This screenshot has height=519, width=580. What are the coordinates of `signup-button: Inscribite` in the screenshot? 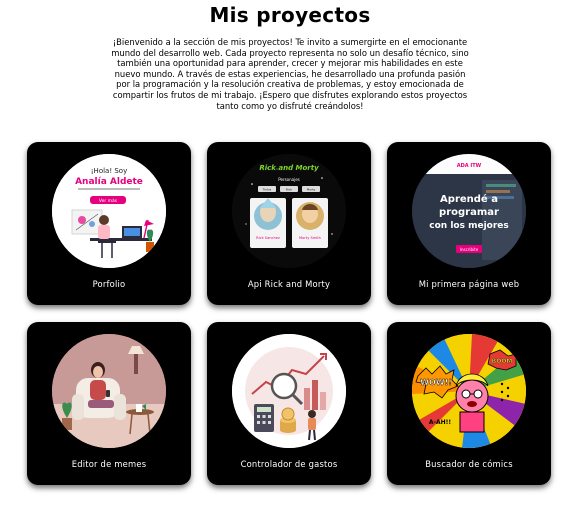 It's located at (469, 249).